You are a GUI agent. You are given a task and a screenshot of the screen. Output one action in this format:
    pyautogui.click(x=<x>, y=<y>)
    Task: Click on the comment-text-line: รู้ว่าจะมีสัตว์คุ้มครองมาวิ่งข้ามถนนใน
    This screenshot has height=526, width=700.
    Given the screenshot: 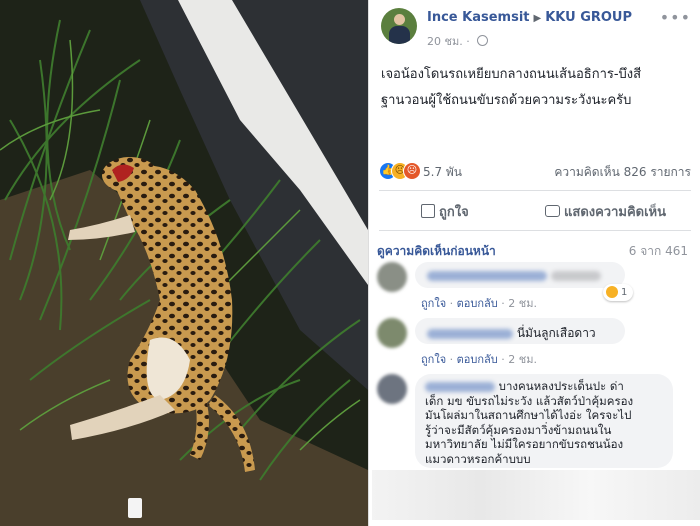 What is the action you would take?
    pyautogui.click(x=518, y=429)
    